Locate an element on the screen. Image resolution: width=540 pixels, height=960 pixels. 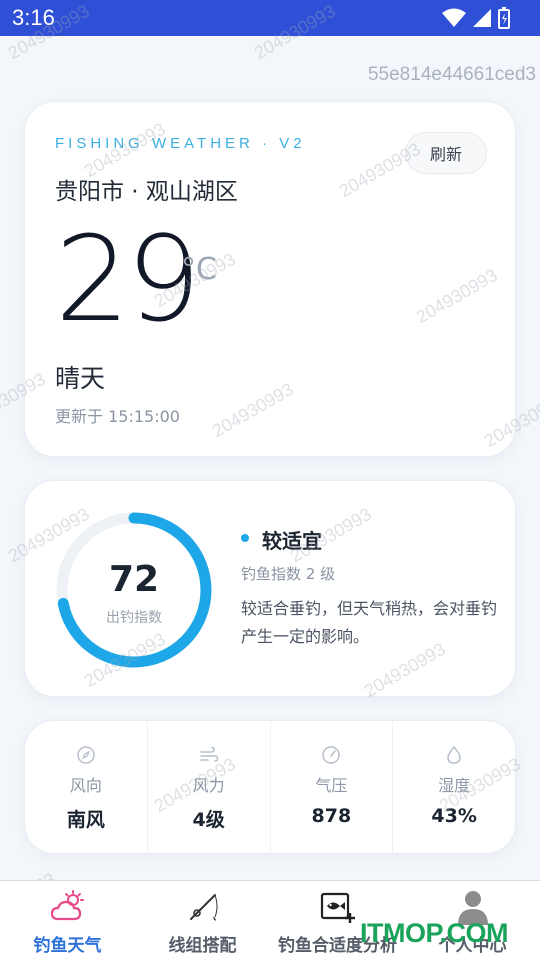
index-value: 72 is located at coordinates (134, 579).